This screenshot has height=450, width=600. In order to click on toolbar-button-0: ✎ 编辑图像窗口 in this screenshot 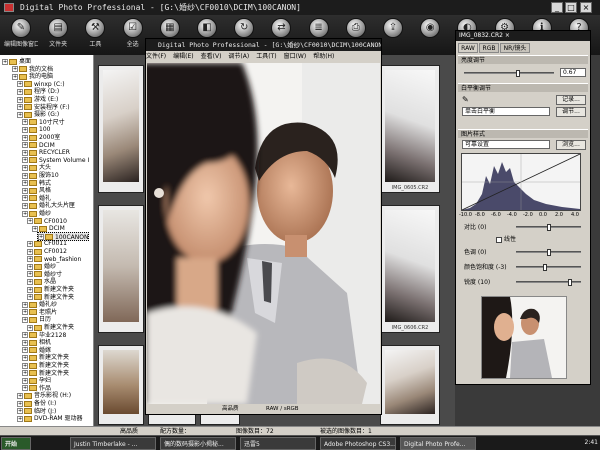, I will do `click(21, 35)`.